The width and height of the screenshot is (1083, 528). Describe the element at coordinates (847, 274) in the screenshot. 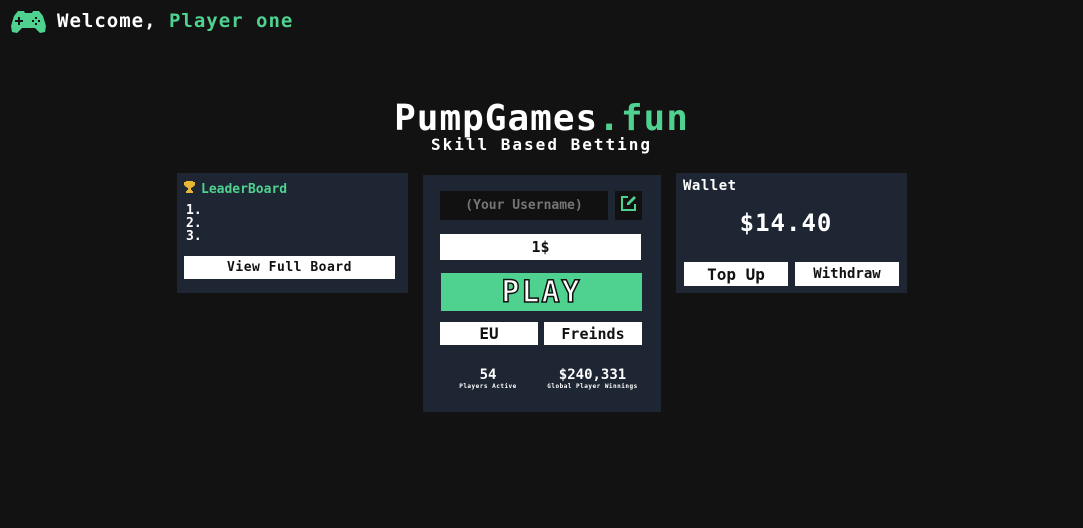

I see `withdraw-button: Withdraw` at that location.